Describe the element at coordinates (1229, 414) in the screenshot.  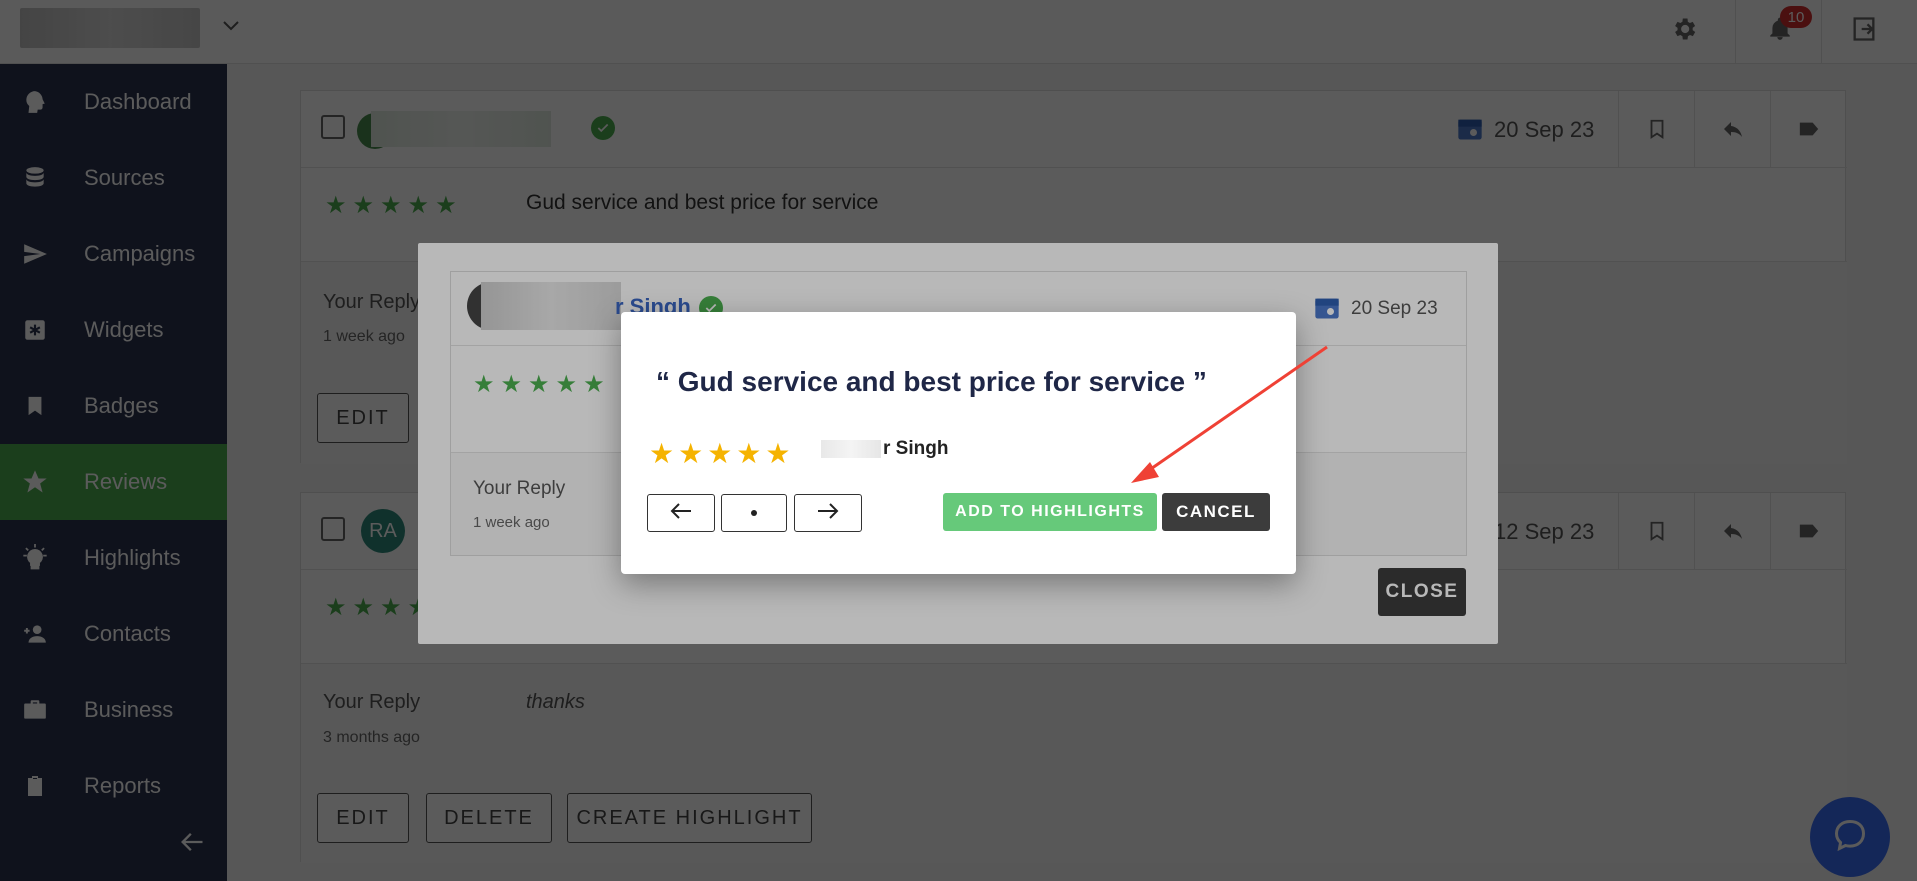
I see `annotation-arrow` at that location.